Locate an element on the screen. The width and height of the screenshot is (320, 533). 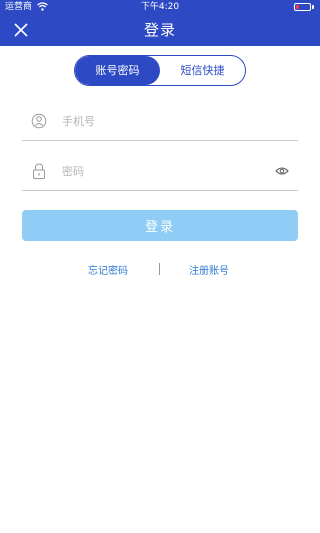
phone-input is located at coordinates (162, 121).